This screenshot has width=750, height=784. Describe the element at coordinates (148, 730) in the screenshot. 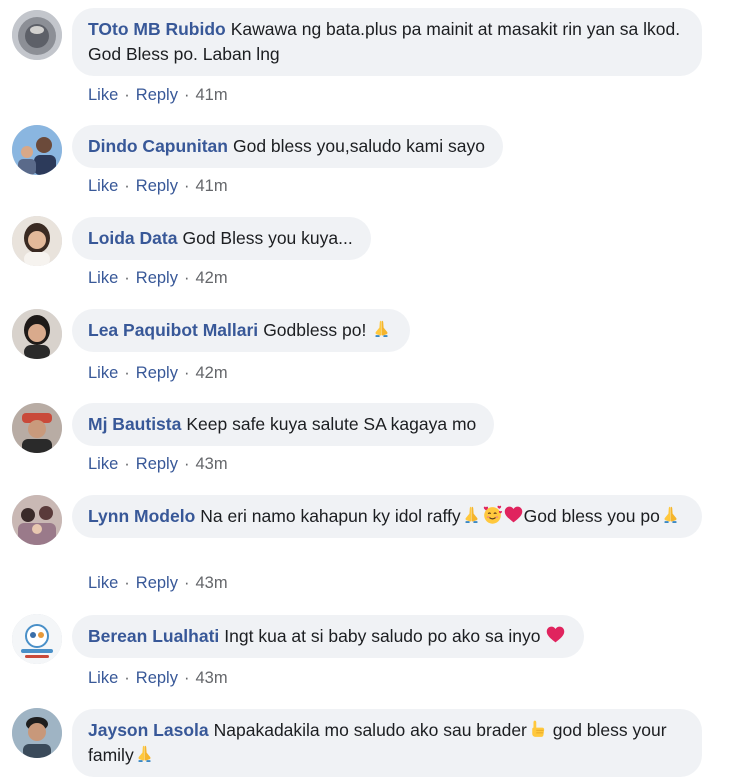

I see `comment-author-link: Jayson Lasola` at that location.